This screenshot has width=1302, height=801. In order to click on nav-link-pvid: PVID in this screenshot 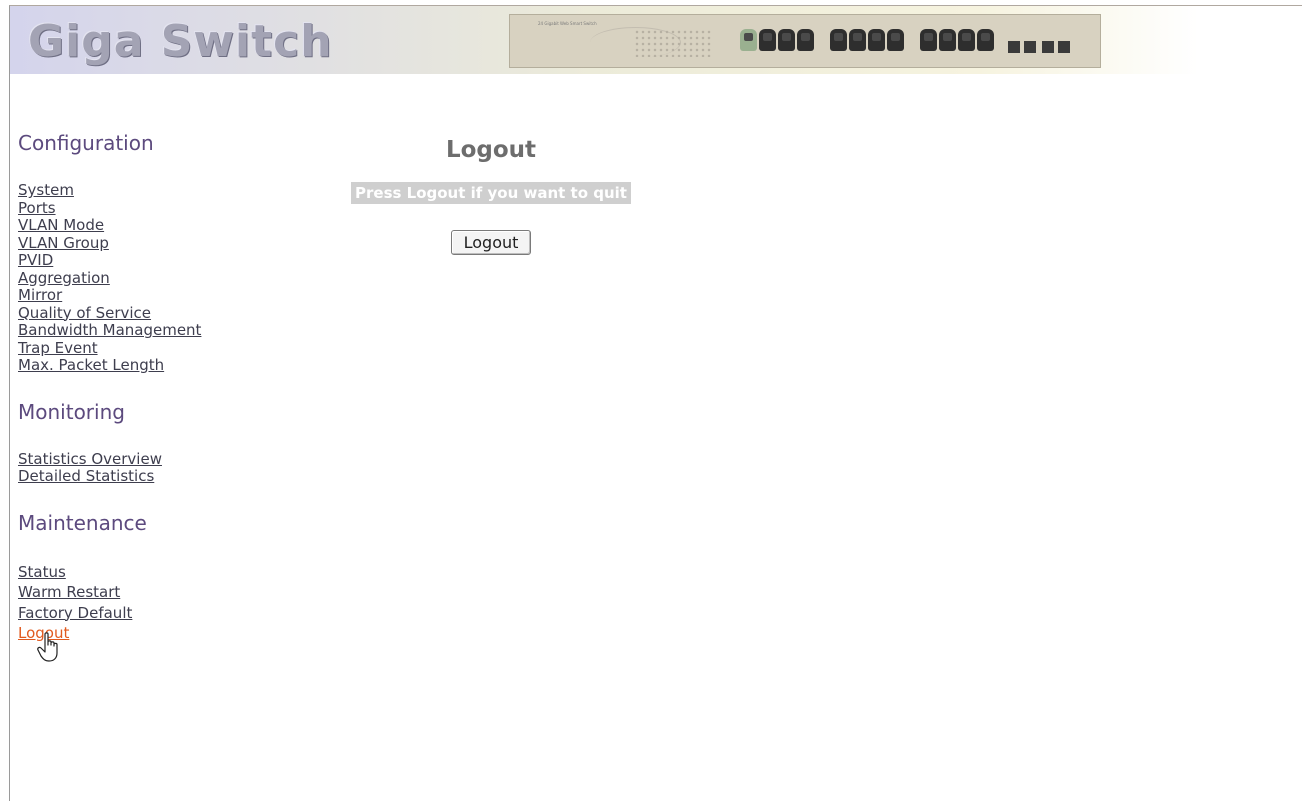, I will do `click(128, 260)`.